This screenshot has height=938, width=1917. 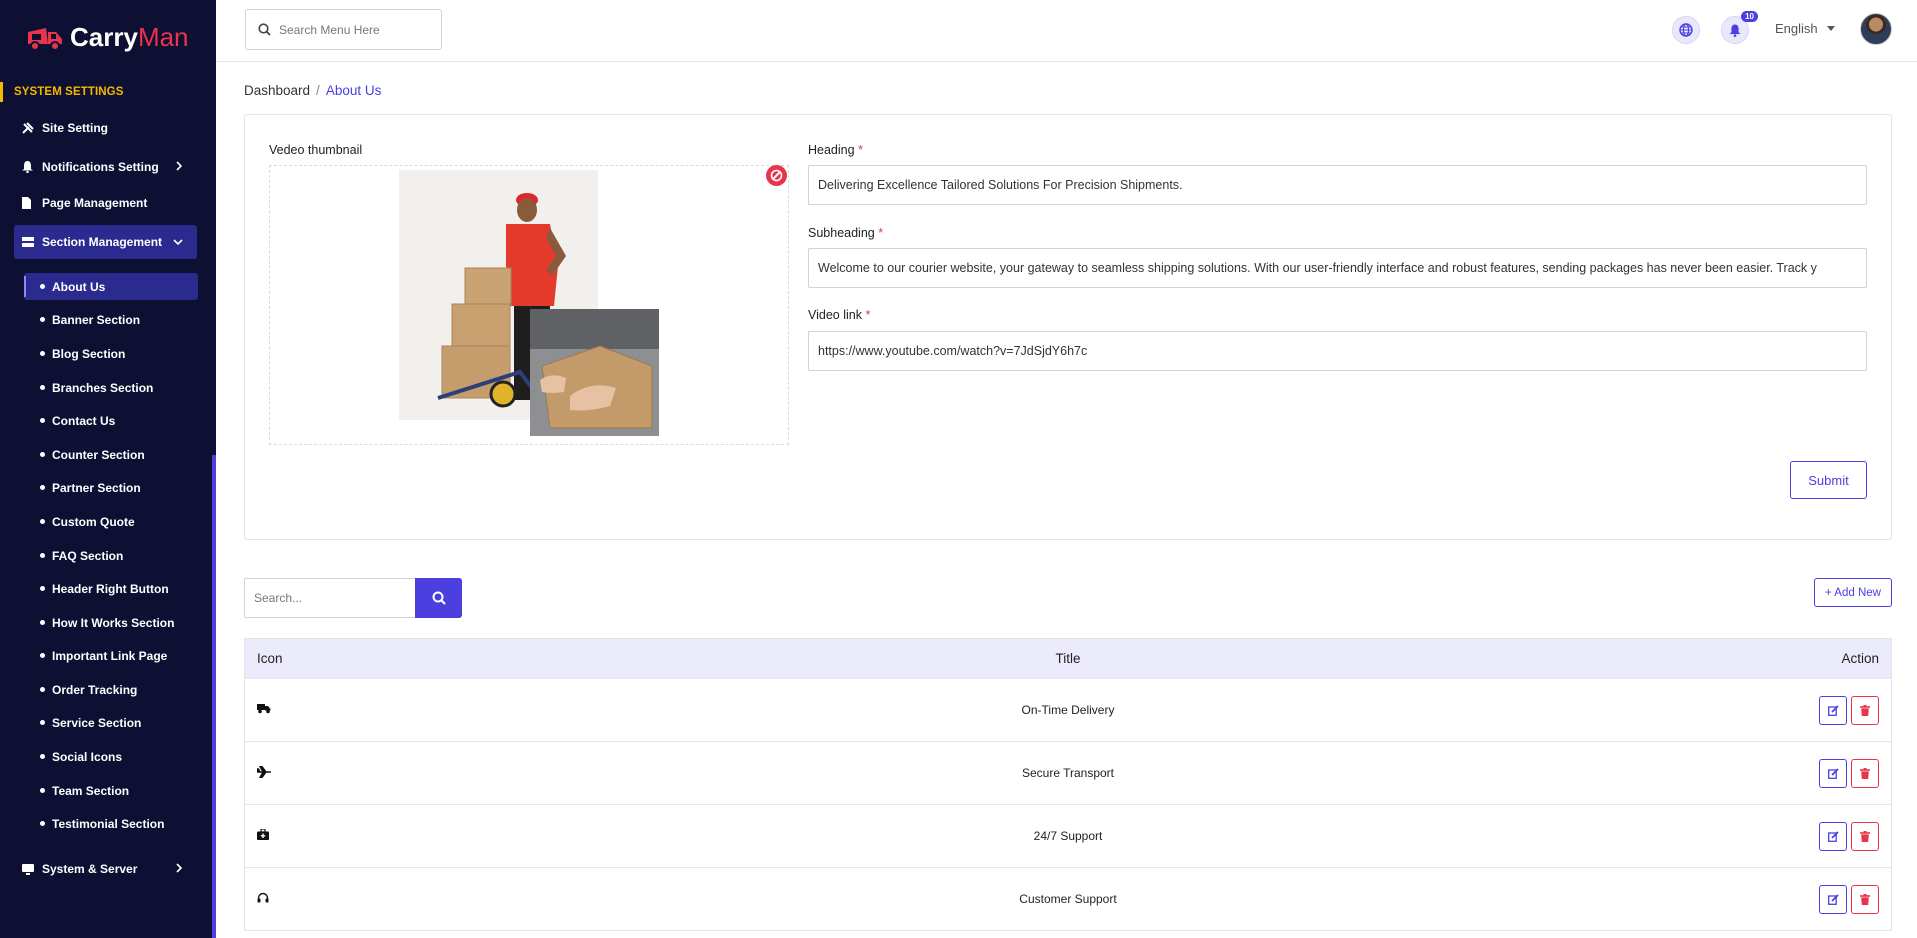 I want to click on sidebar-subitem-partner-section: Partner Section, so click(x=111, y=487).